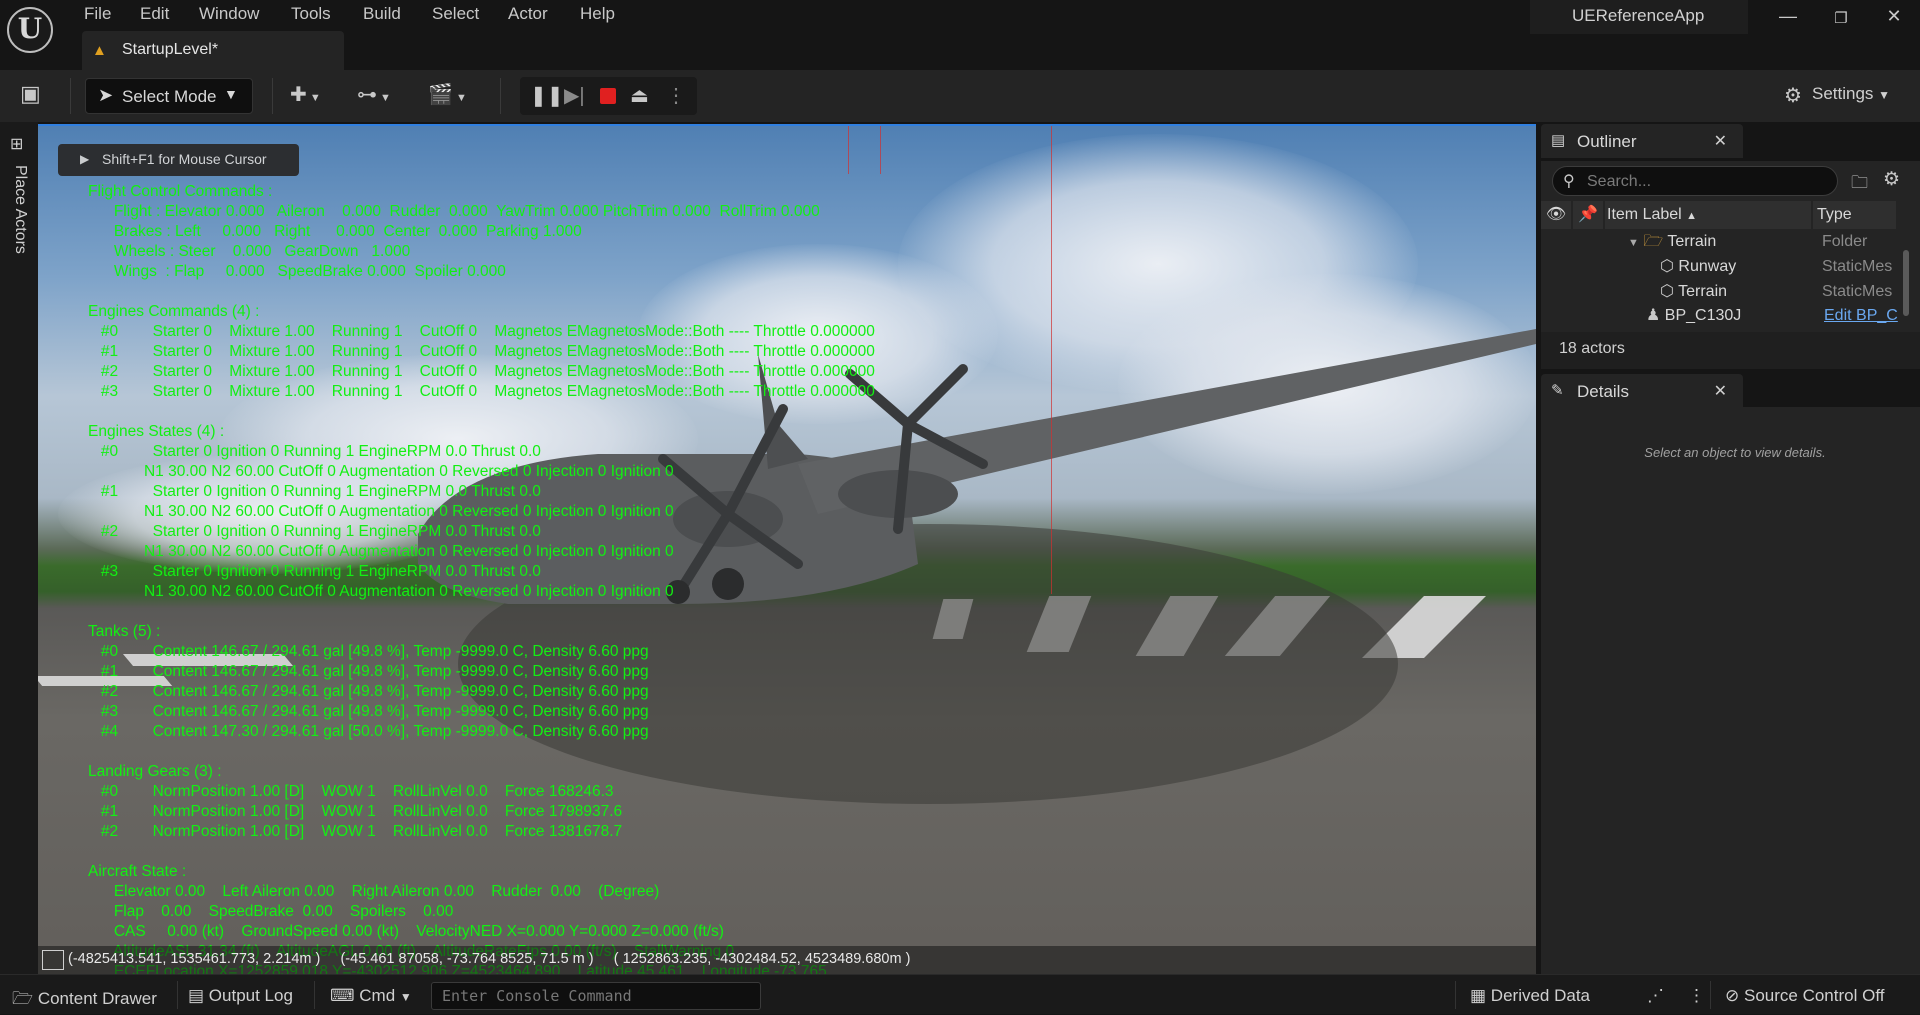 This screenshot has height=1015, width=1920. I want to click on visibility-column: 👁, so click(1556, 215).